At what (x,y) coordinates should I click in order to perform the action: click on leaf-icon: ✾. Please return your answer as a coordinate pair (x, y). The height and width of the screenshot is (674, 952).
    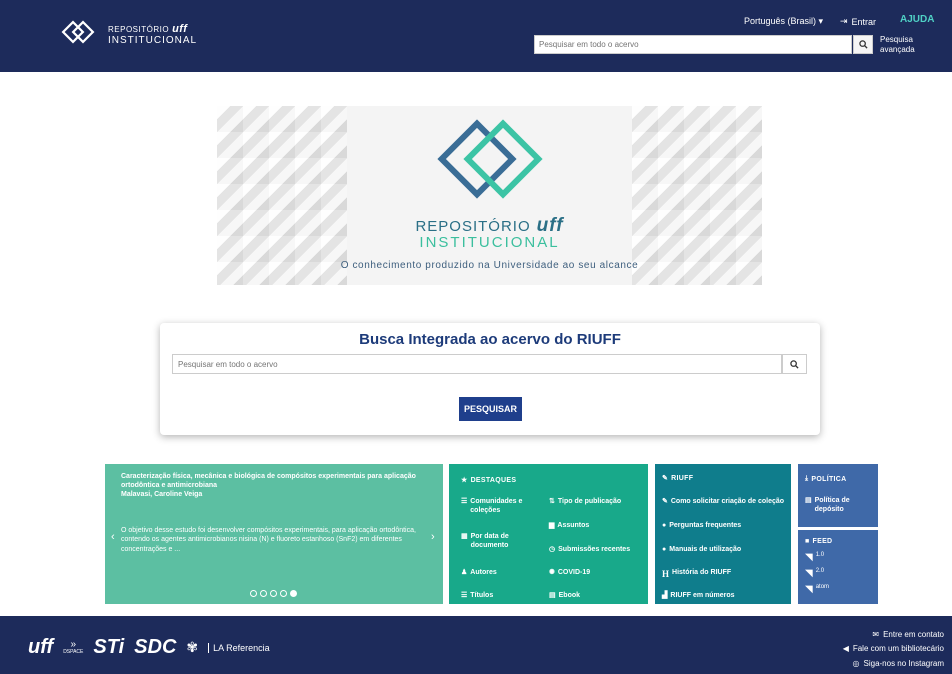
    Looking at the image, I should click on (192, 647).